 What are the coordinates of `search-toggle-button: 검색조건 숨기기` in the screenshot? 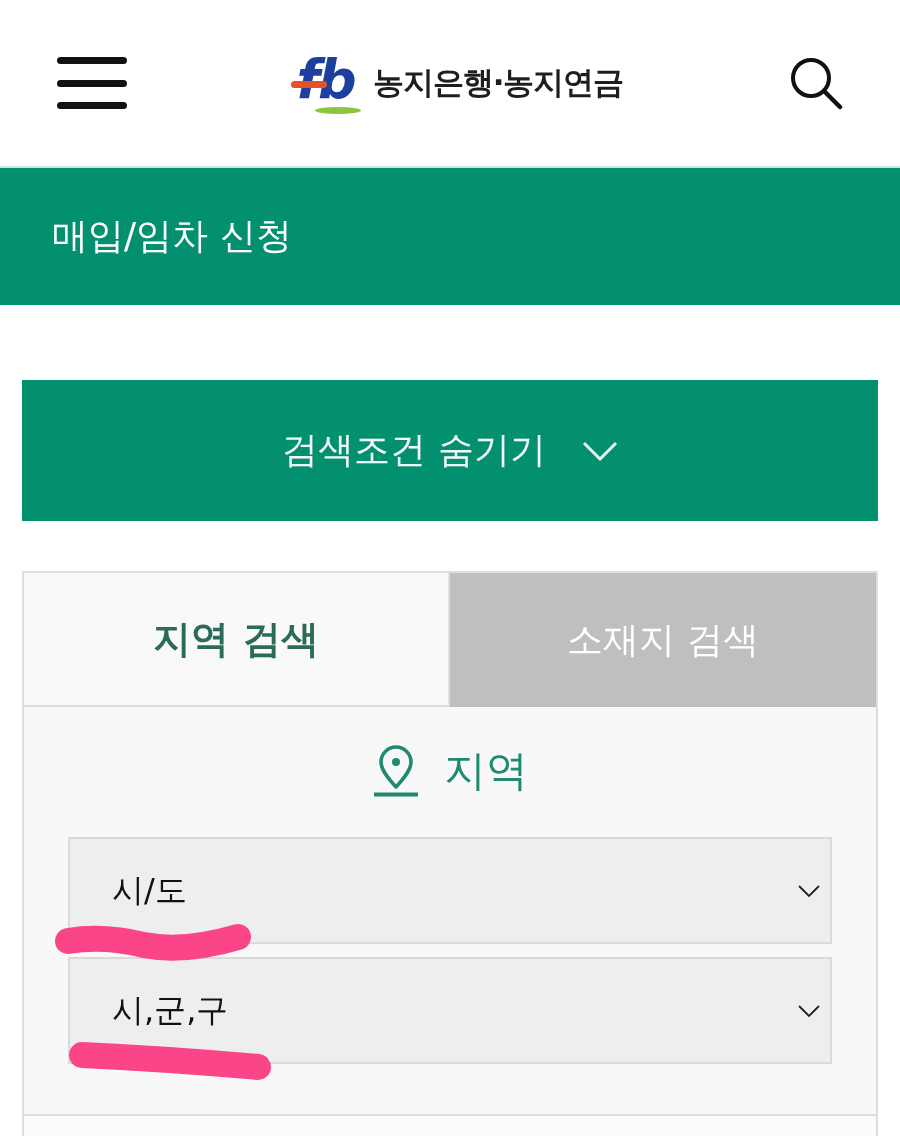 It's located at (450, 450).